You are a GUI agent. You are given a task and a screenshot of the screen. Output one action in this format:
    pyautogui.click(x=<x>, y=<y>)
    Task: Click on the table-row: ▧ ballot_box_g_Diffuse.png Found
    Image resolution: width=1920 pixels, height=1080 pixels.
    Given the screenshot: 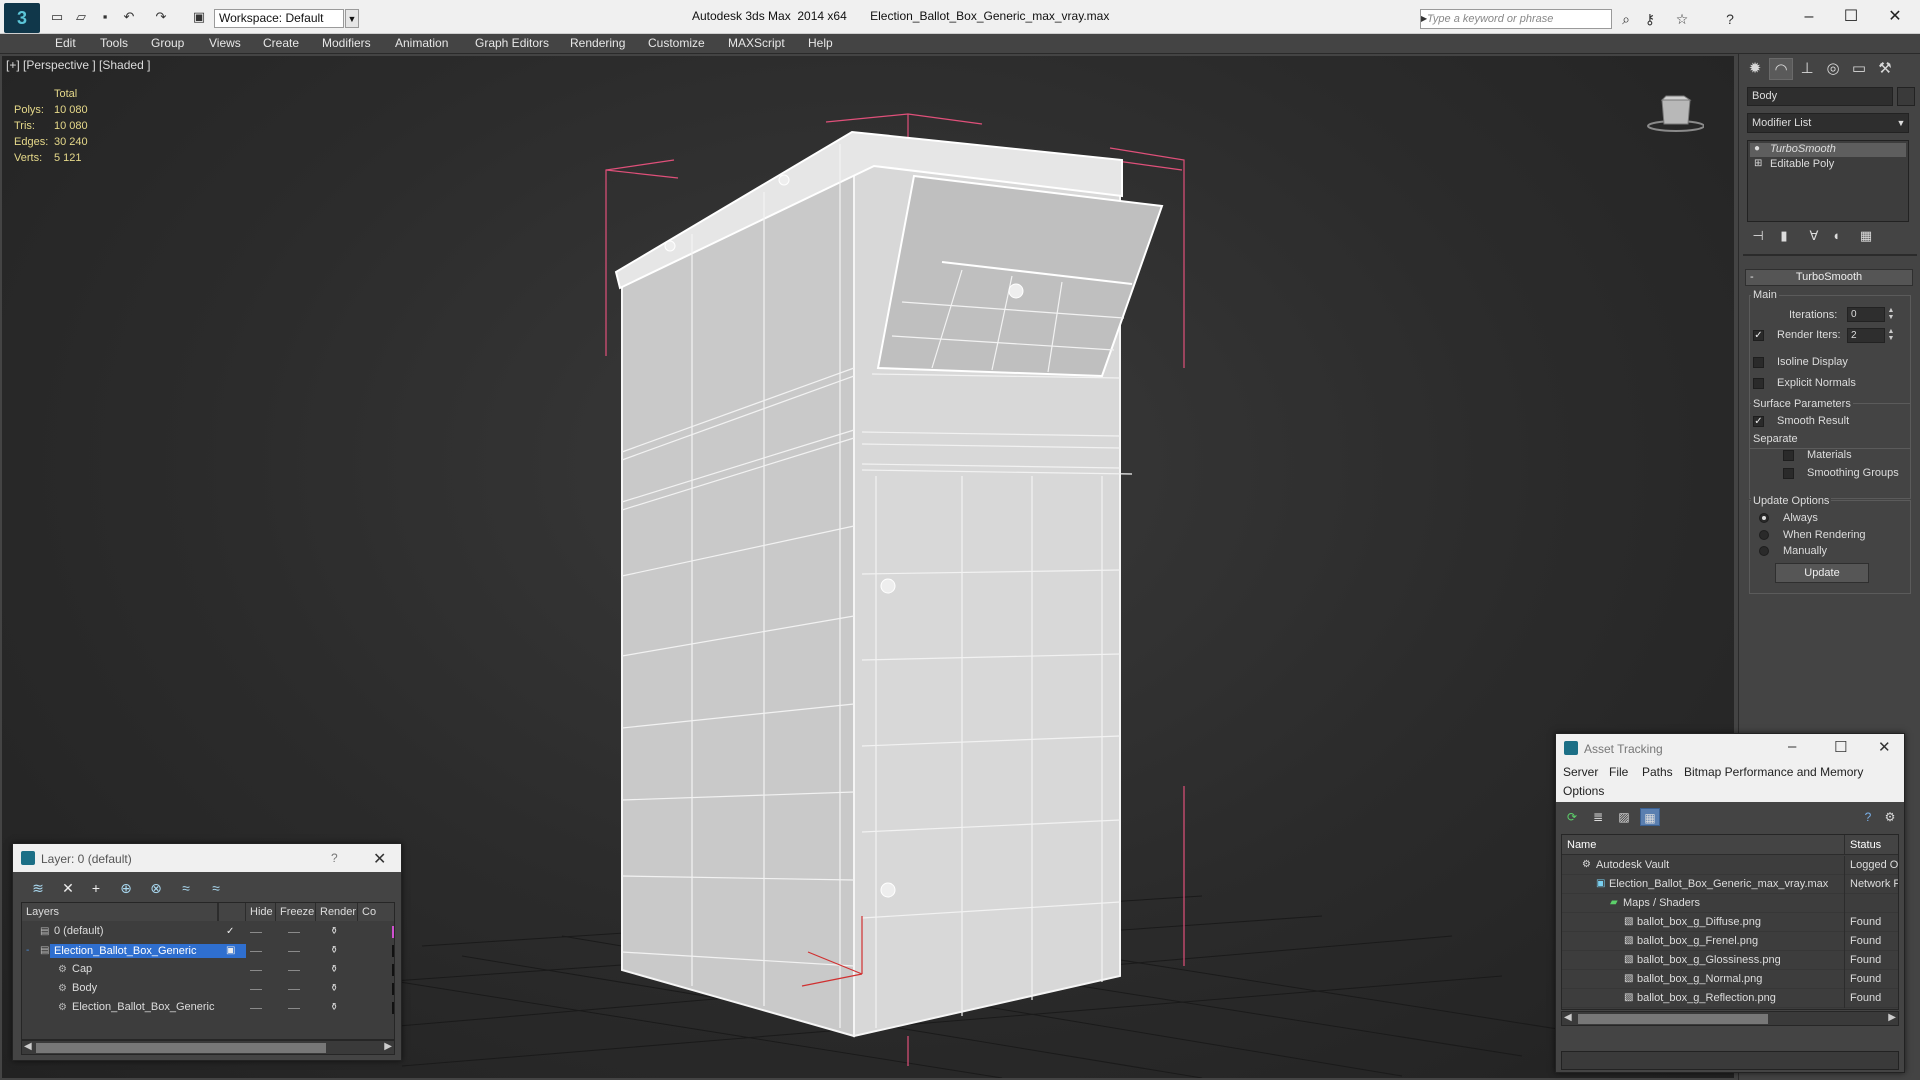 What is the action you would take?
    pyautogui.click(x=1730, y=922)
    